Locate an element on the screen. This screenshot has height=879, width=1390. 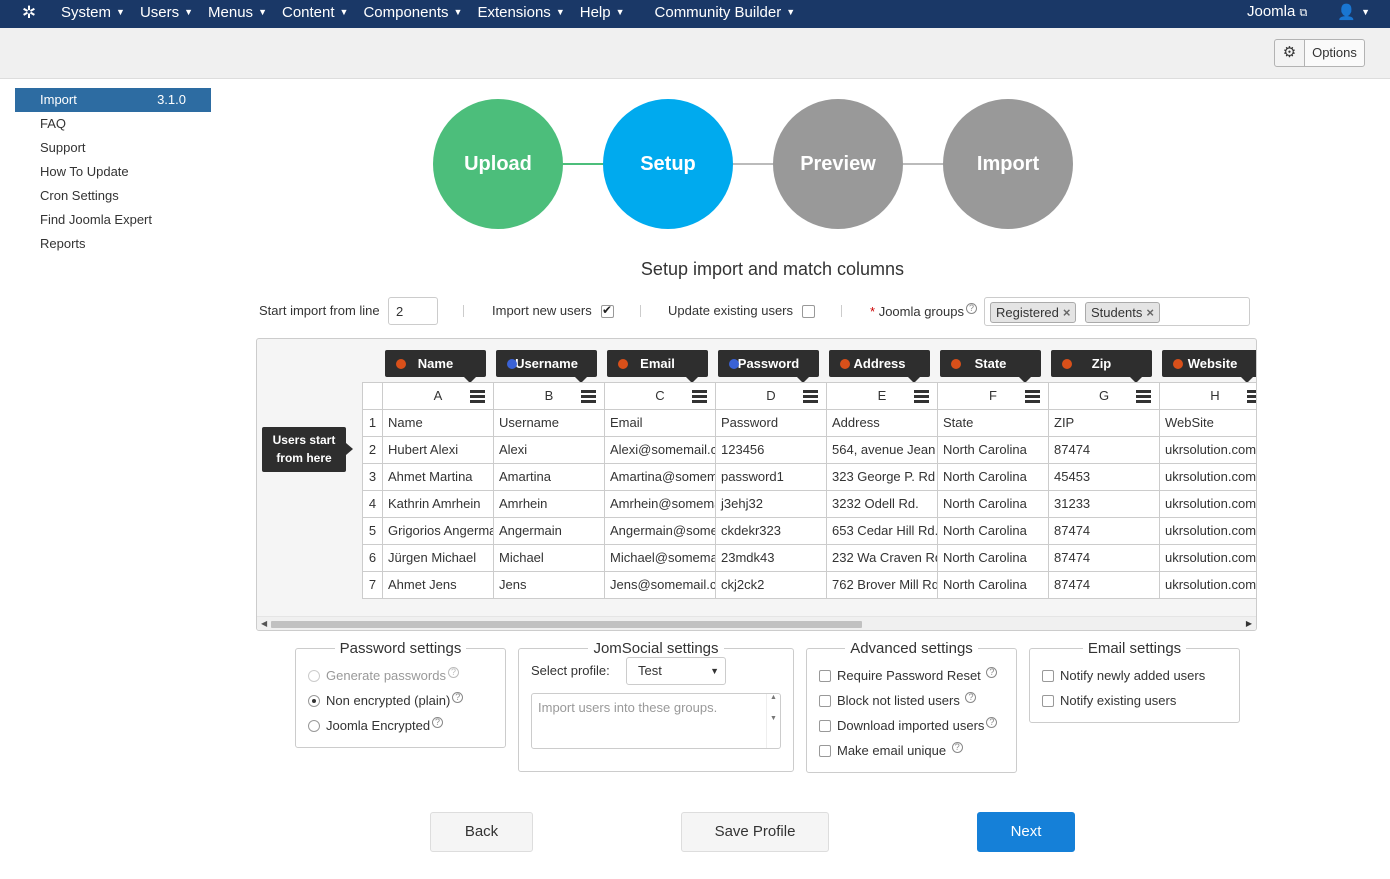
sidebar-item-faq: FAQ is located at coordinates (113, 124).